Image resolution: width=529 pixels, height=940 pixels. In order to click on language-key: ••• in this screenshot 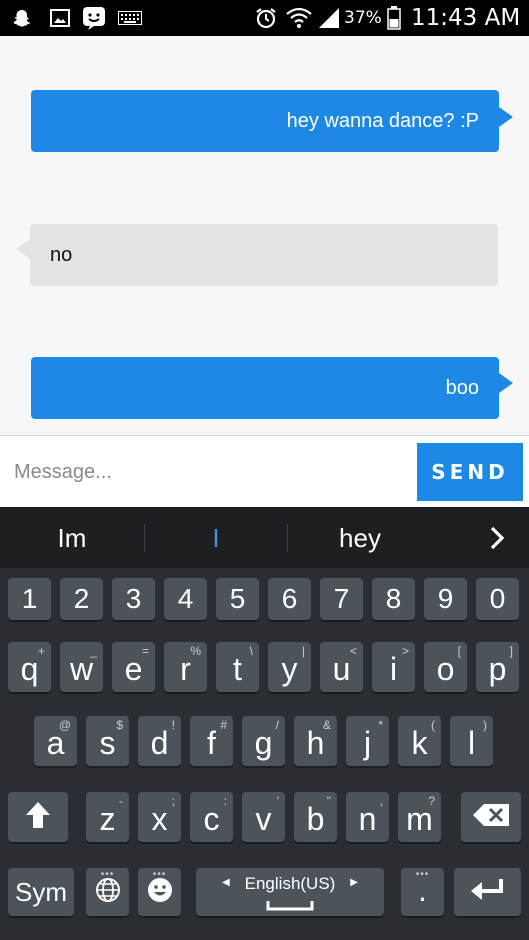, I will do `click(107, 892)`.